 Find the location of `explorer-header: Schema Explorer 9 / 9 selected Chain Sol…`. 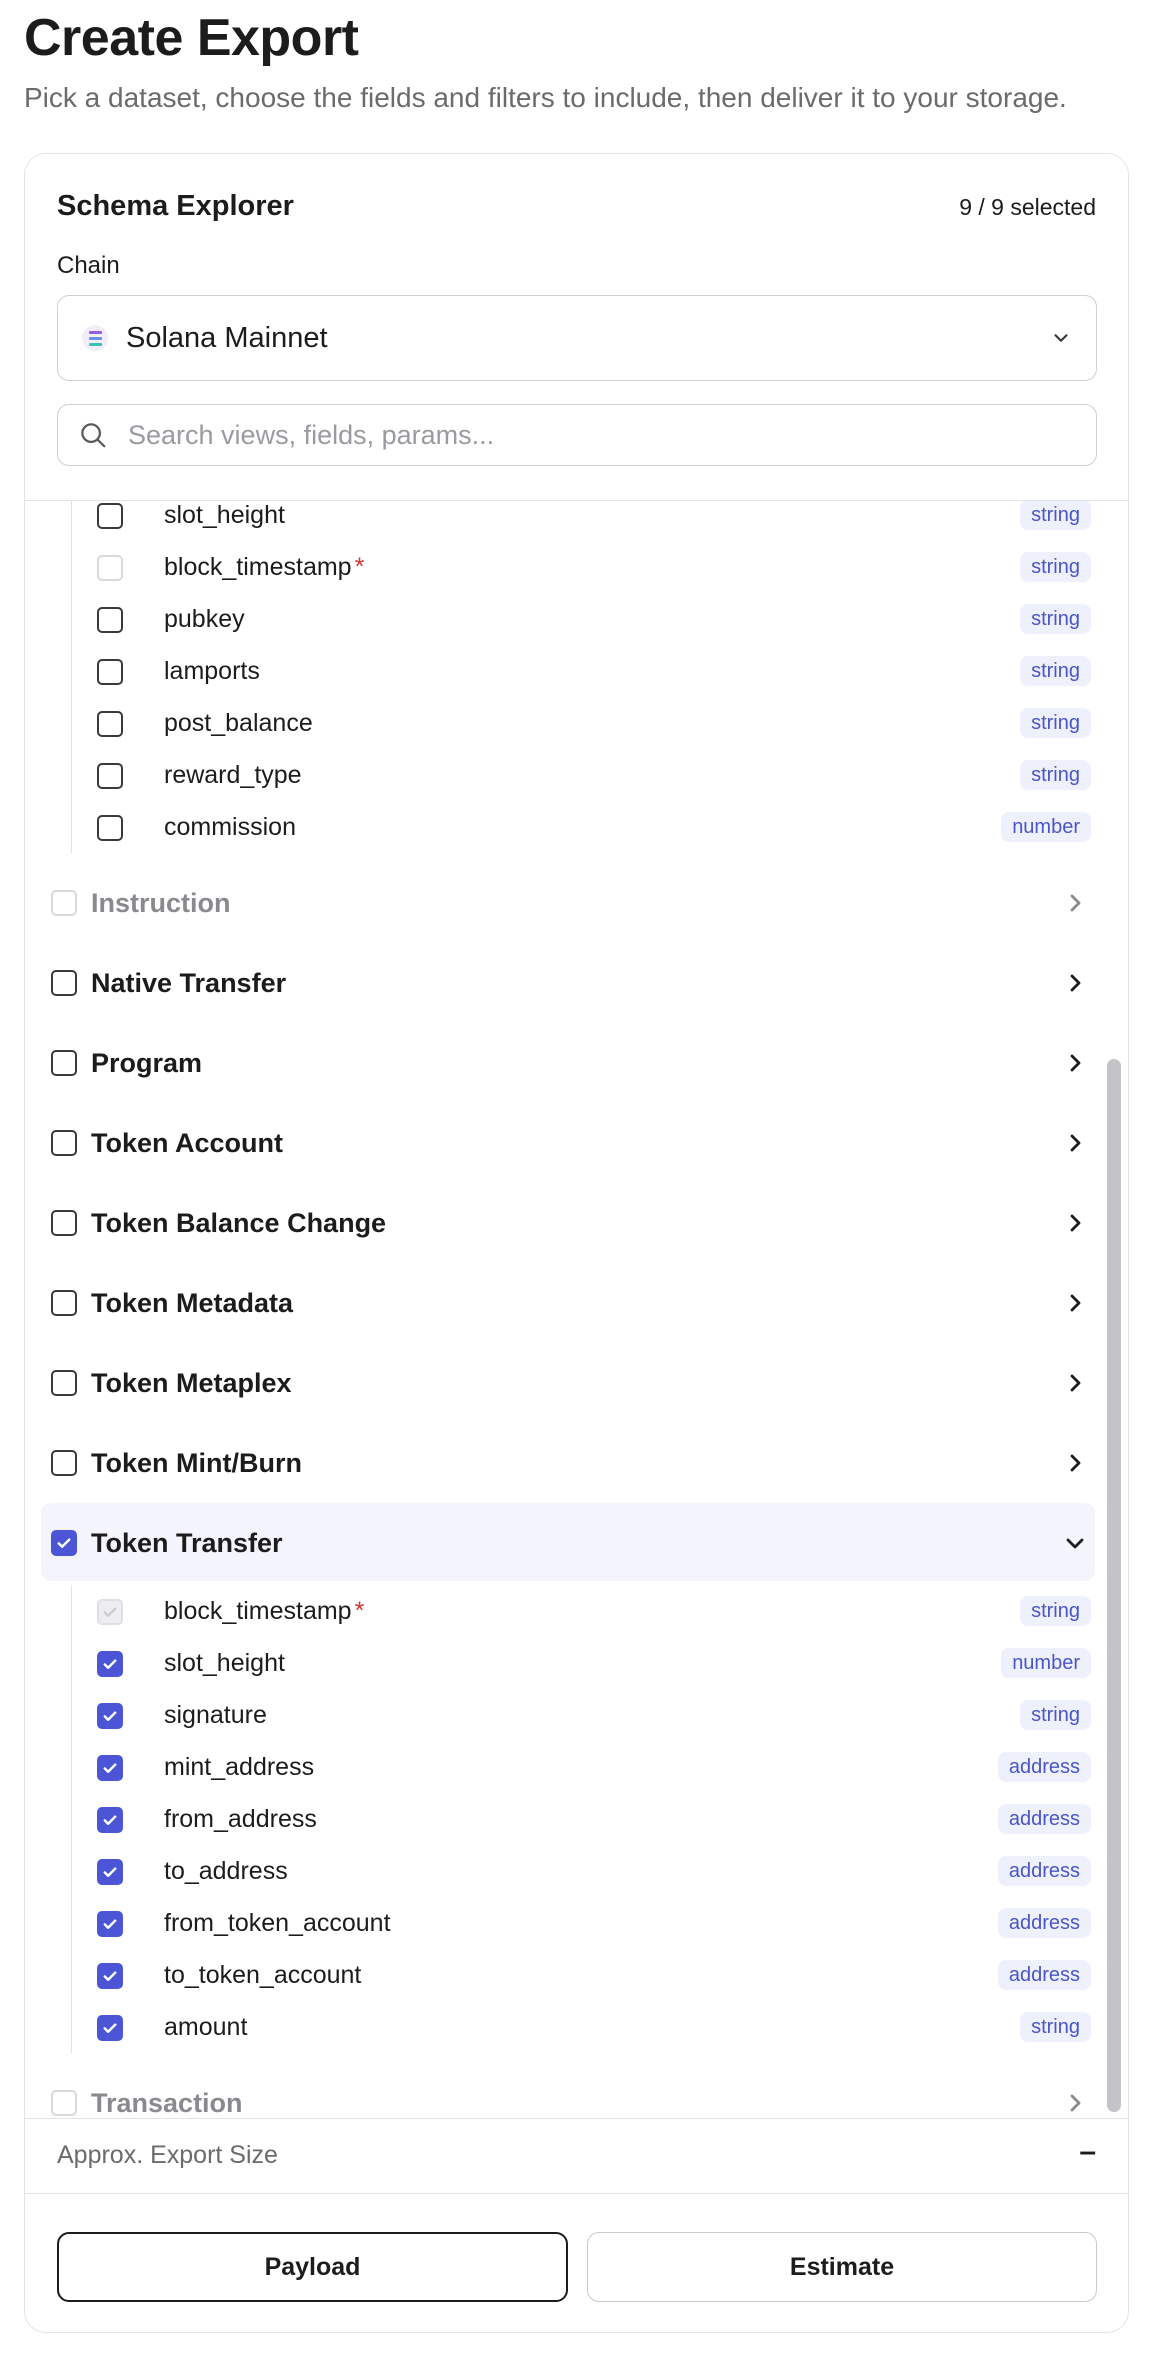

explorer-header: Schema Explorer 9 / 9 selected Chain Sol… is located at coordinates (576, 327).